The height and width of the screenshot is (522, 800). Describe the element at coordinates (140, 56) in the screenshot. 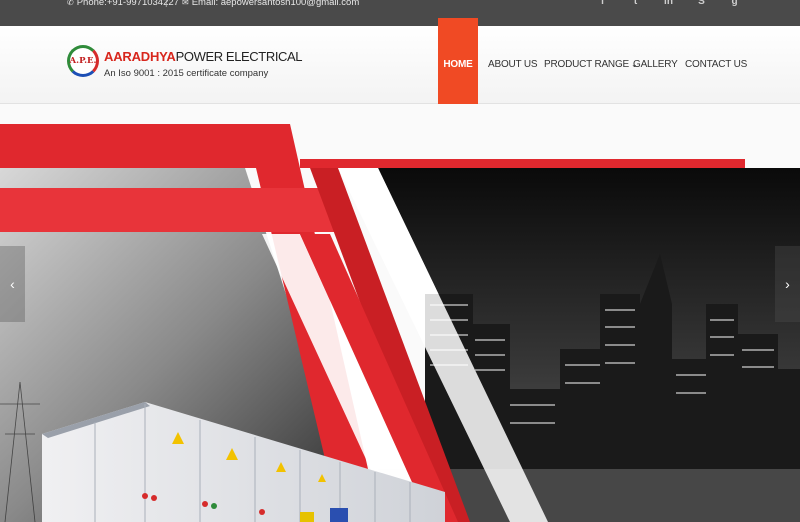

I see `brand-bold: AARADHYA` at that location.